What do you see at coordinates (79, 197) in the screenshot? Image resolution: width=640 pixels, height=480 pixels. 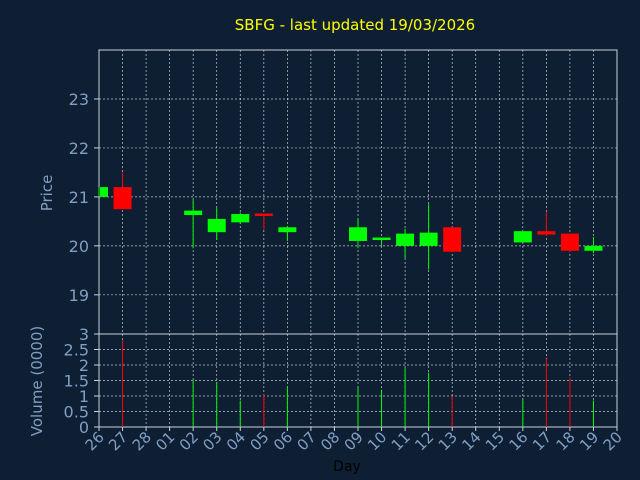 I see `price-y-tick-label: 21` at bounding box center [79, 197].